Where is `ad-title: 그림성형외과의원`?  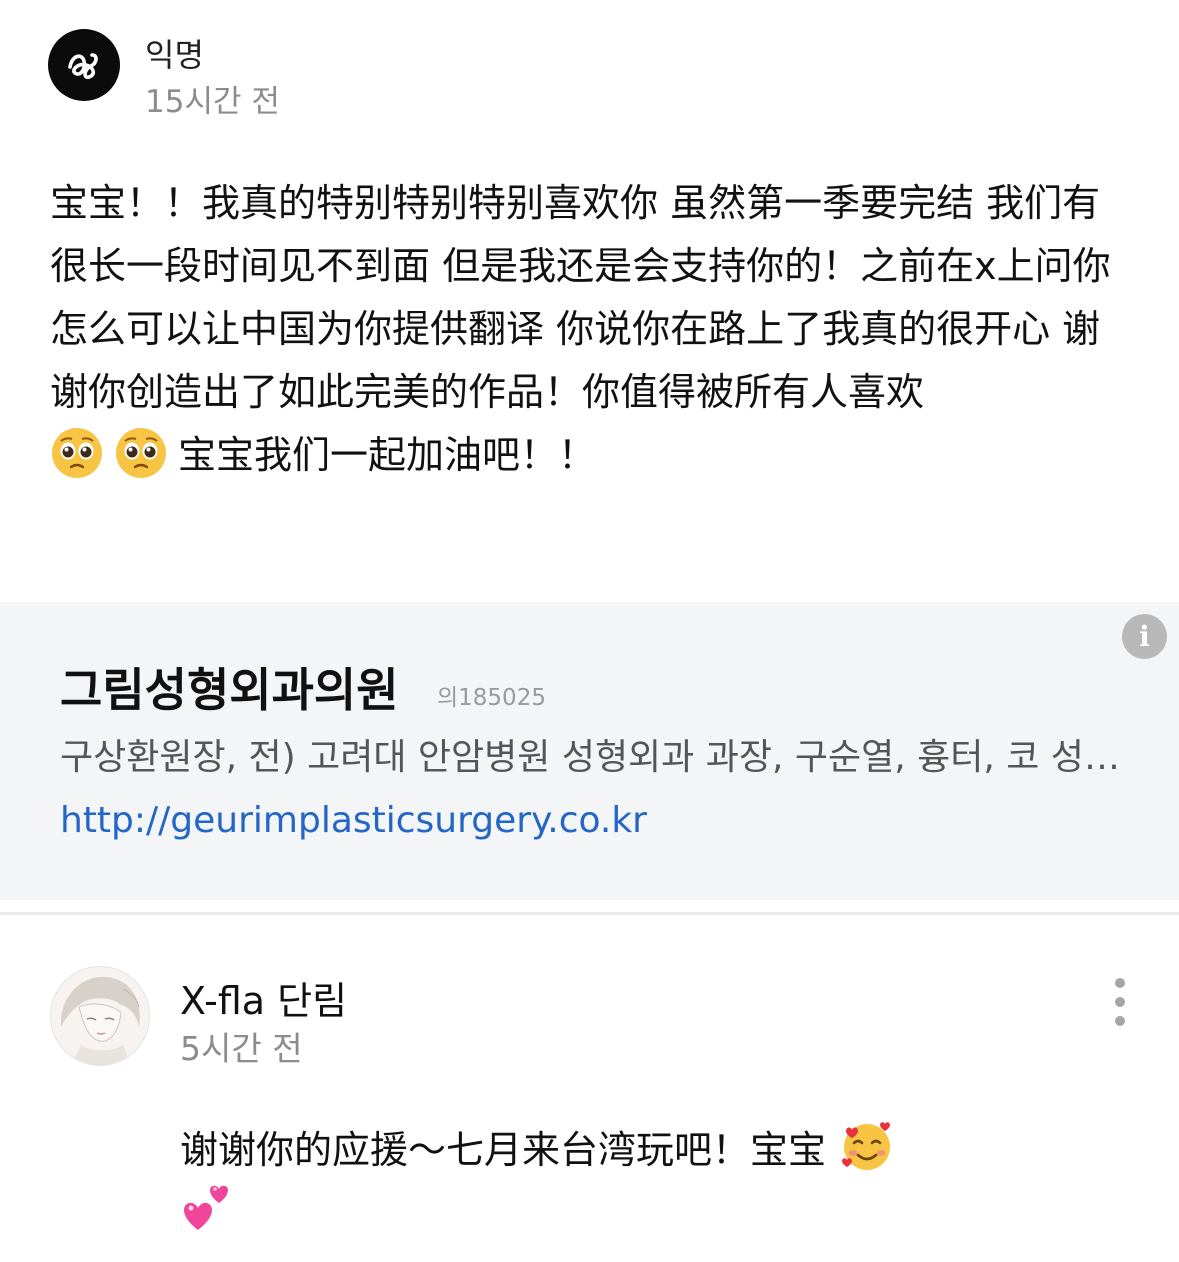
ad-title: 그림성형외과의원 is located at coordinates (229, 687).